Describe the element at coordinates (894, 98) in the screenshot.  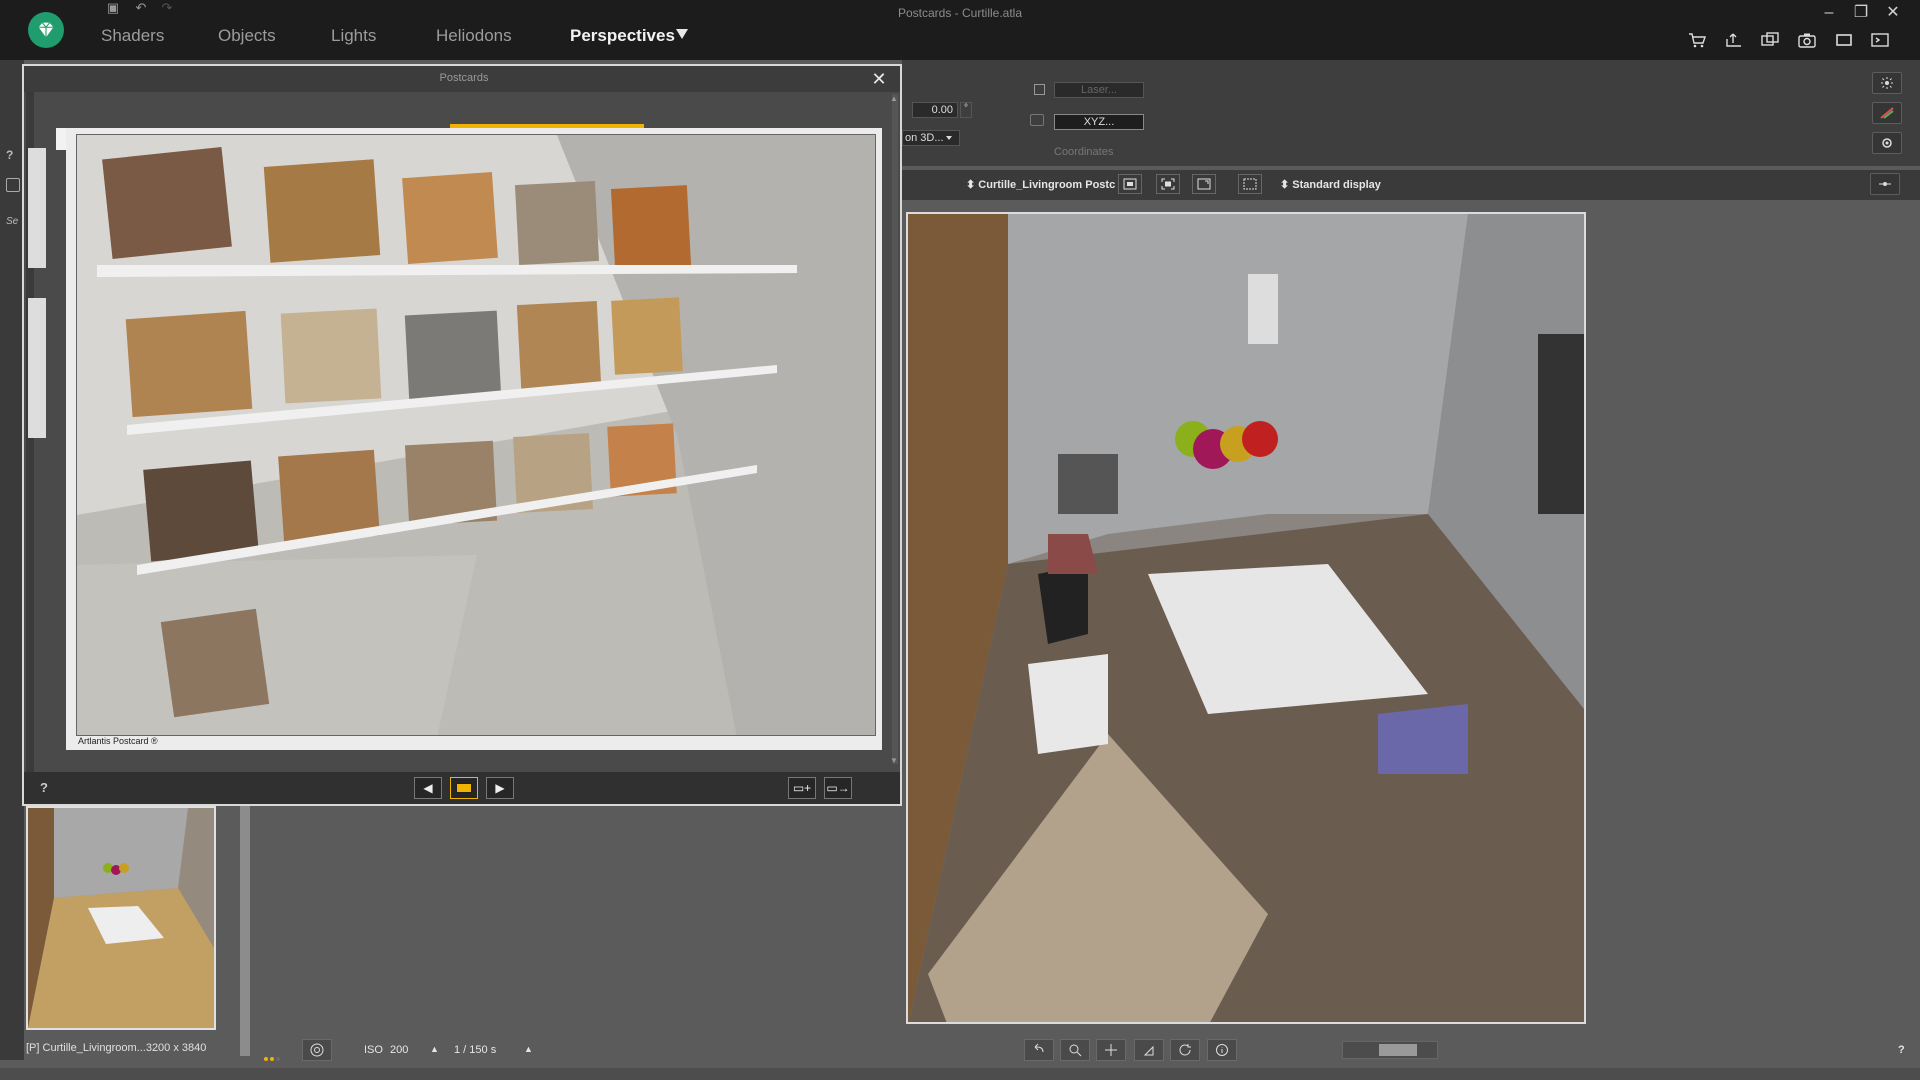
I see `scroll-up-icon: ▲` at that location.